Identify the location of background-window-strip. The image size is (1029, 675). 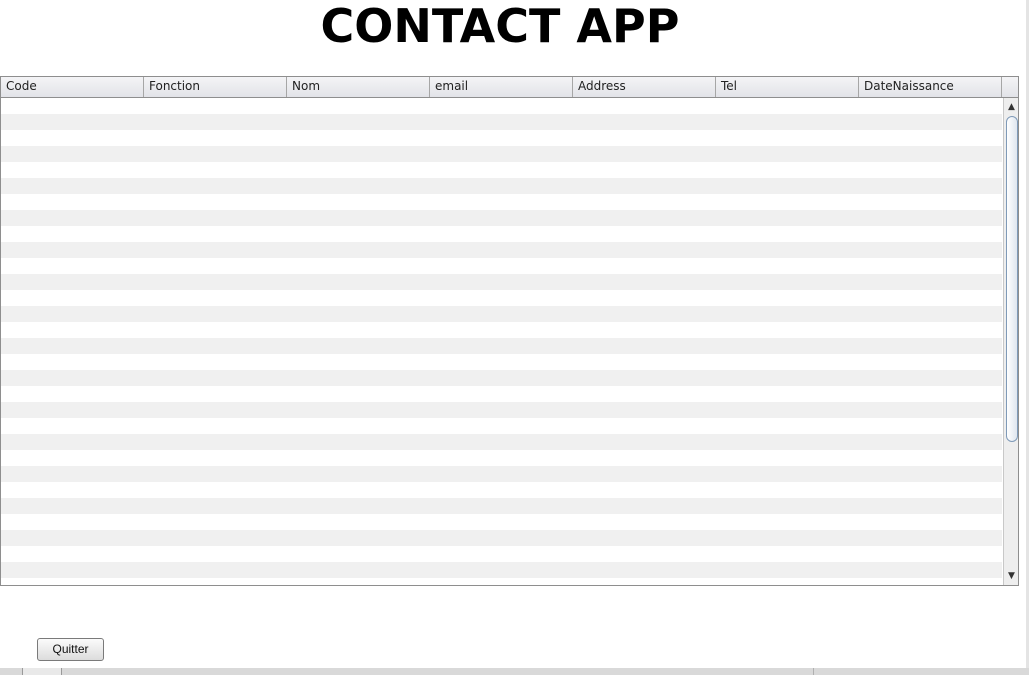
(514, 671).